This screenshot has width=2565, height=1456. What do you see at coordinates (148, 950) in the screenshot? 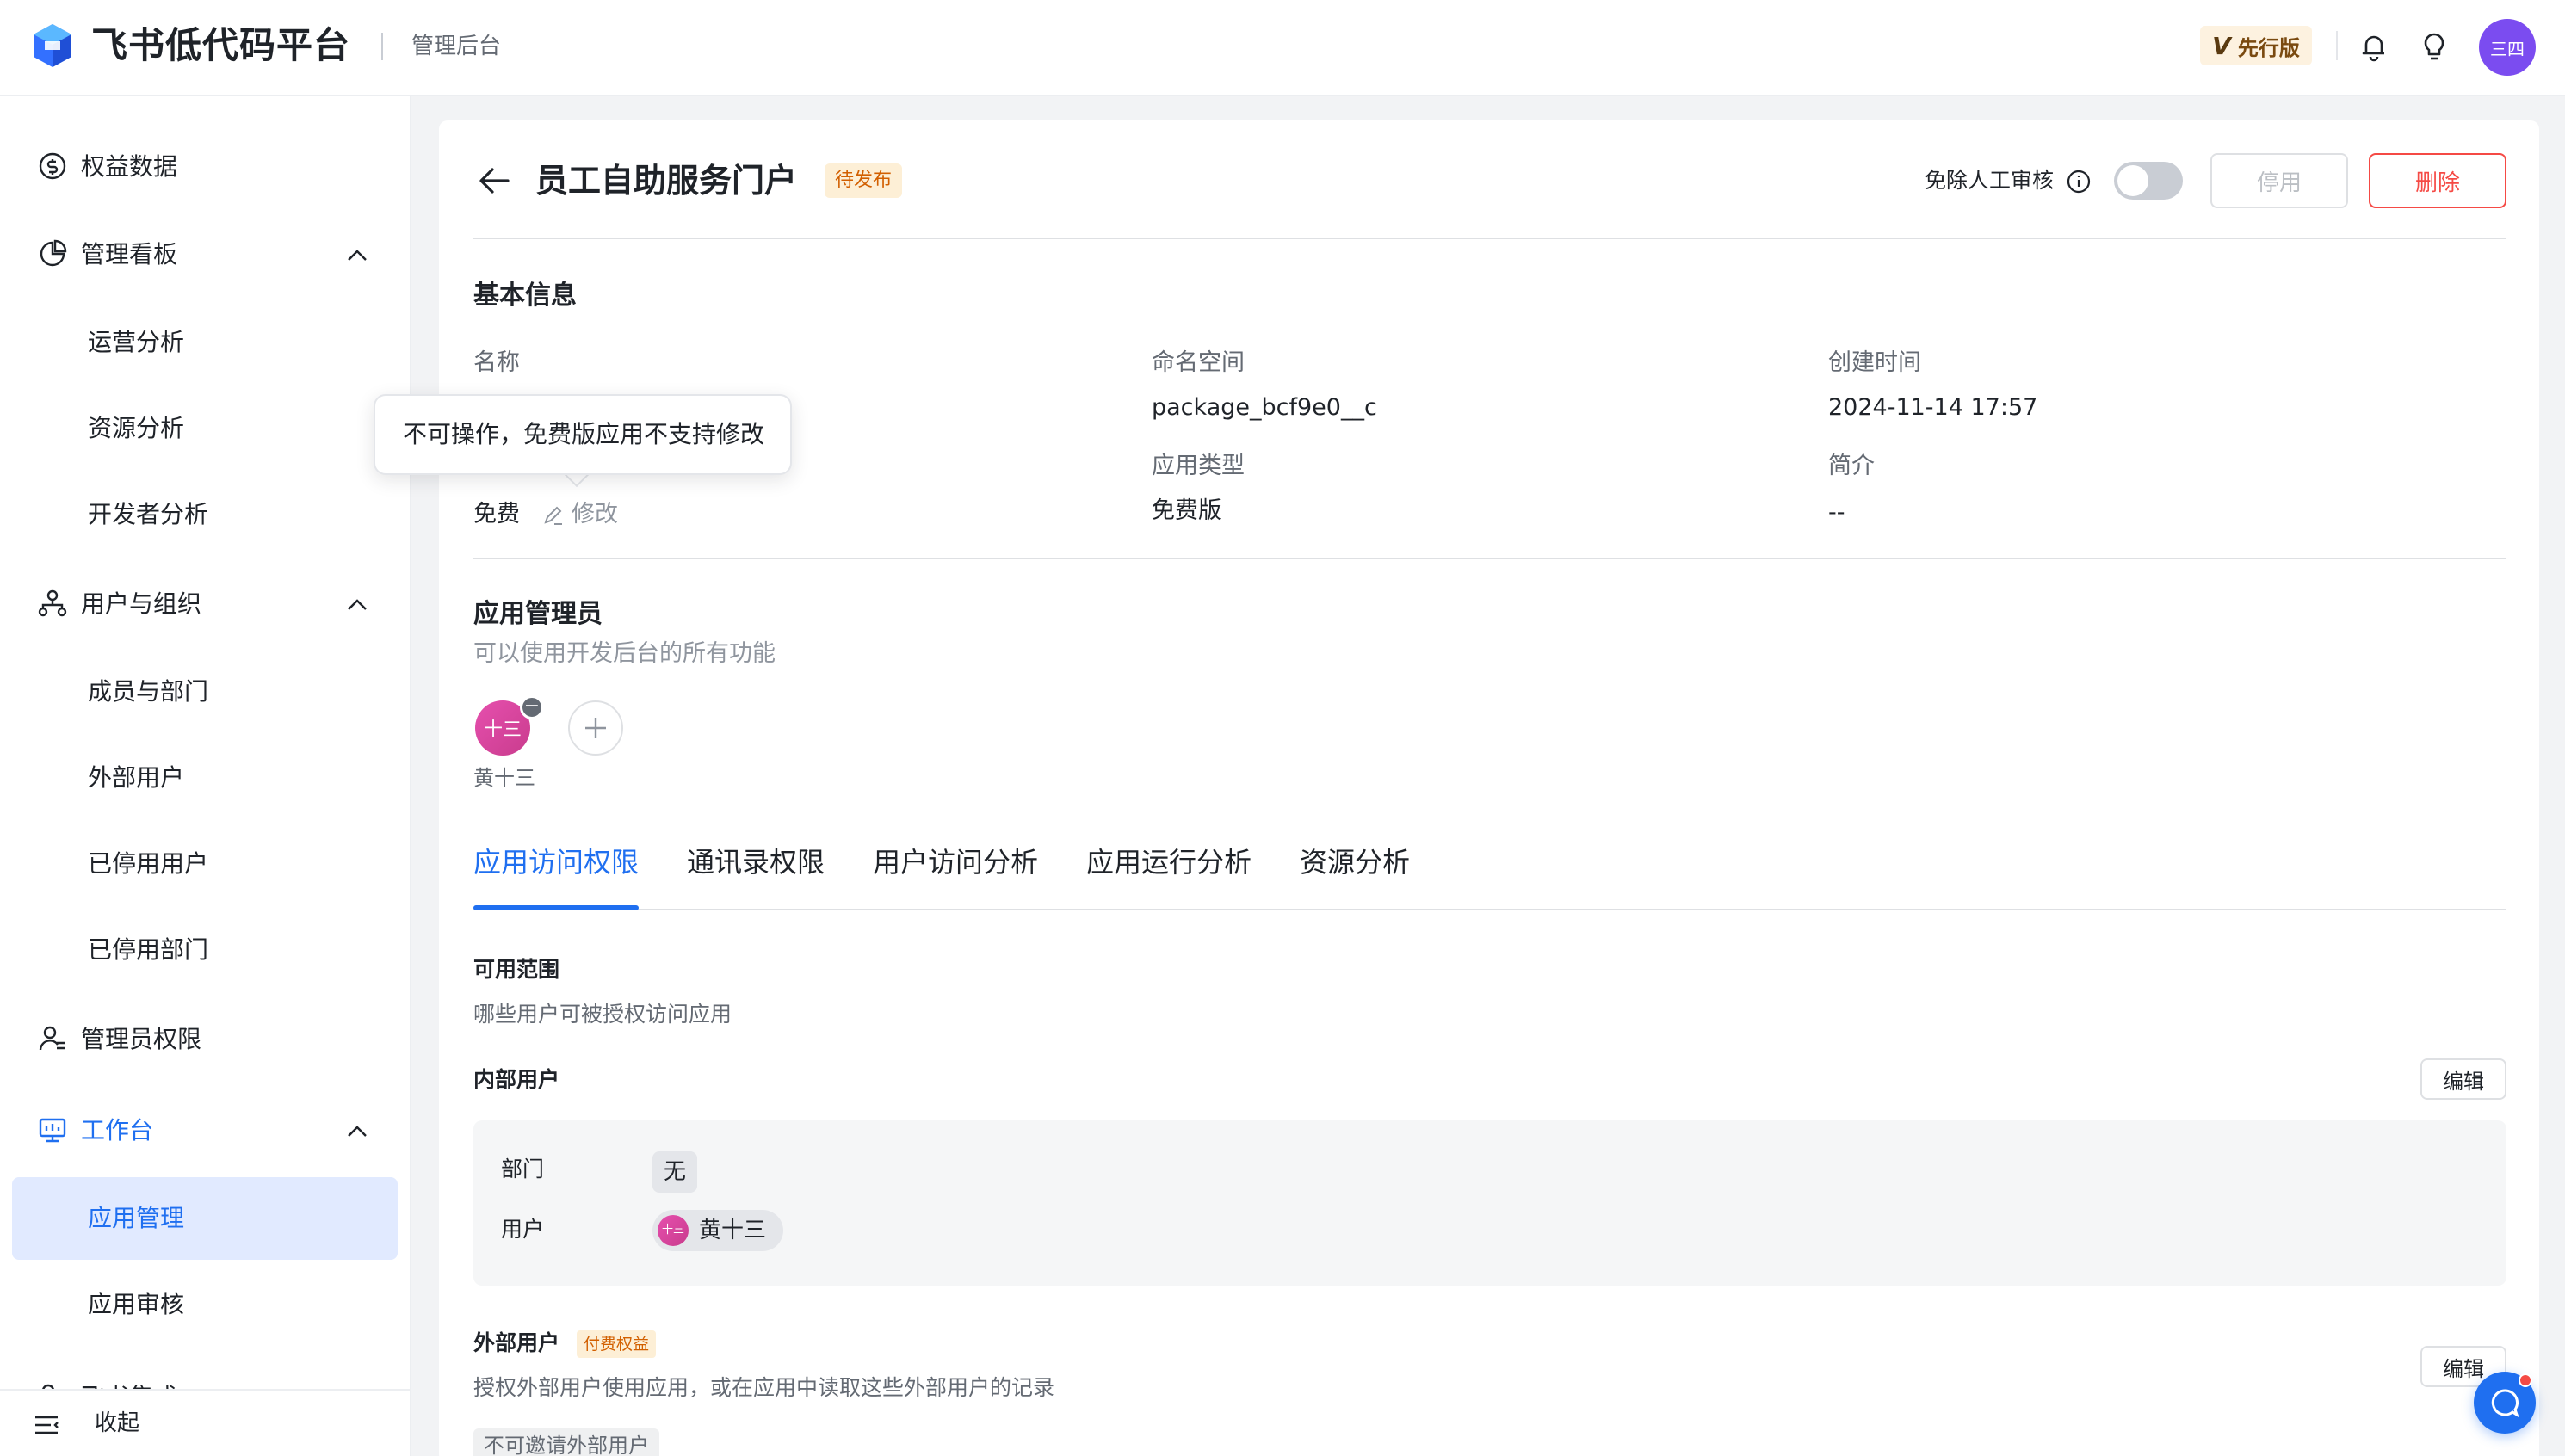
I see `sidebar-item-label: 已停用部门` at bounding box center [148, 950].